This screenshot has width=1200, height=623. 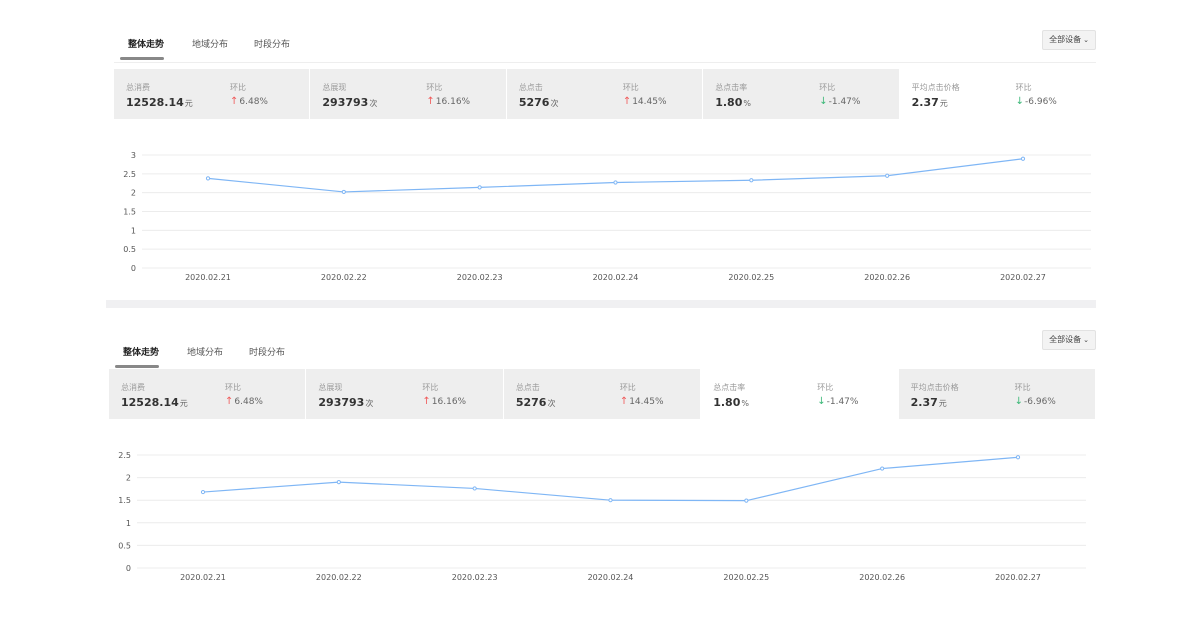 I want to click on x-tick-label: 2020.02.21, so click(x=203, y=577).